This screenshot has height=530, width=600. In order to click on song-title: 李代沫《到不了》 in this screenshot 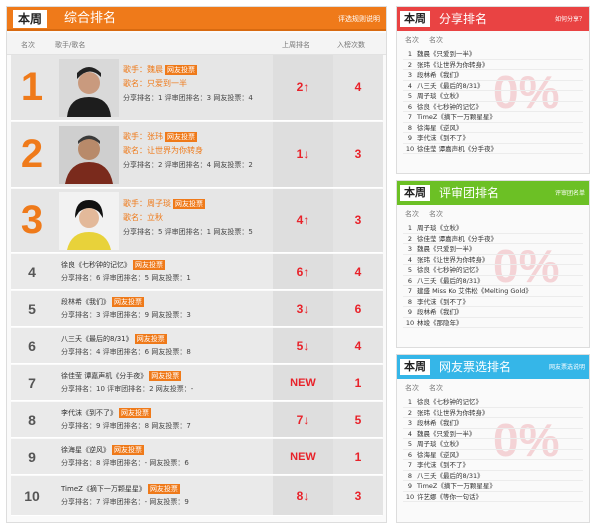, I will do `click(89, 413)`.